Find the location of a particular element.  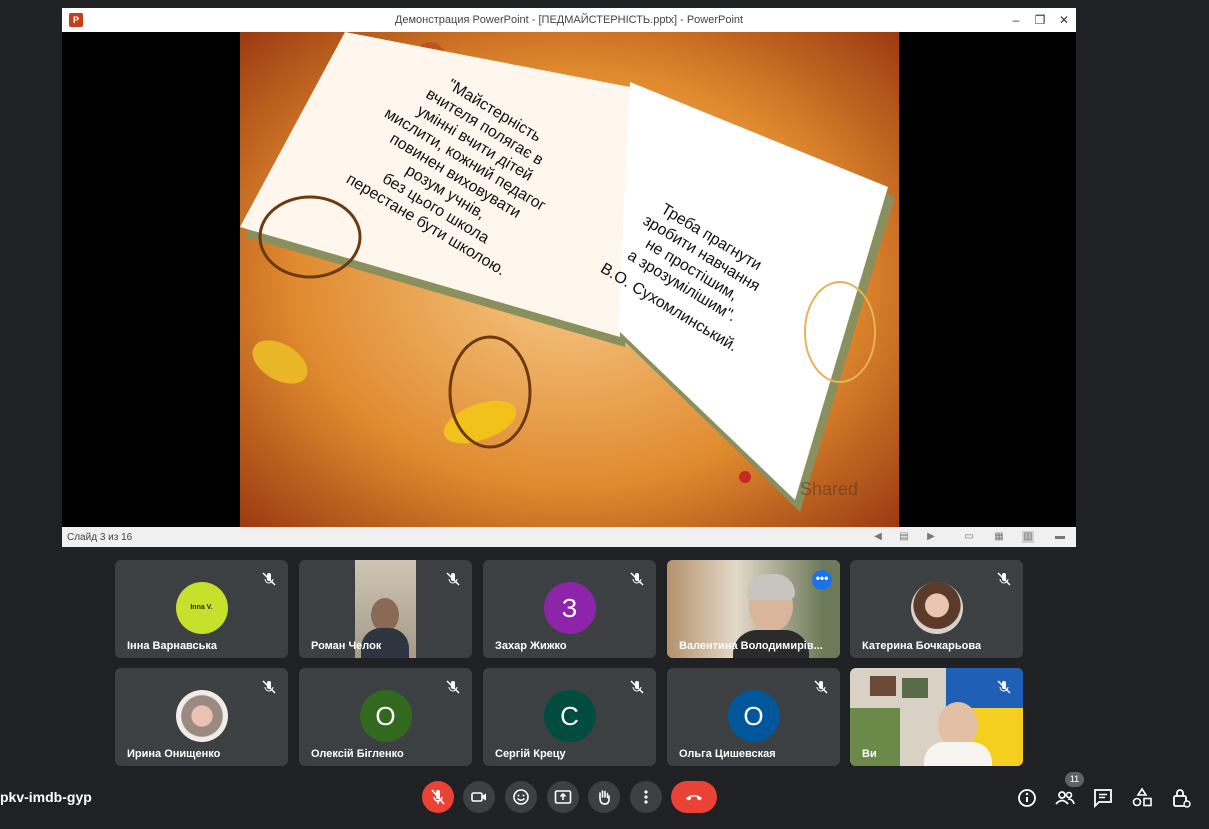

slide-sorter-icon: ▦ is located at coordinates (999, 537).